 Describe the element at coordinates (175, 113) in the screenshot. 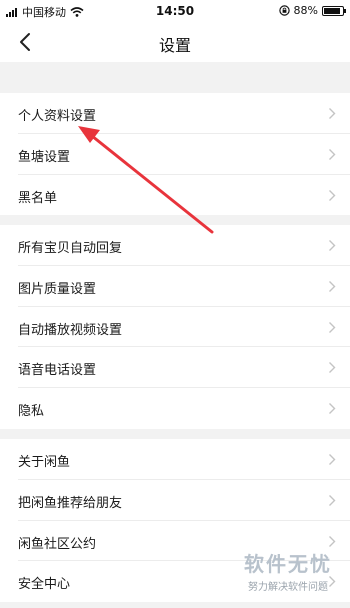

I see `settings-row: 个人资料设置` at that location.